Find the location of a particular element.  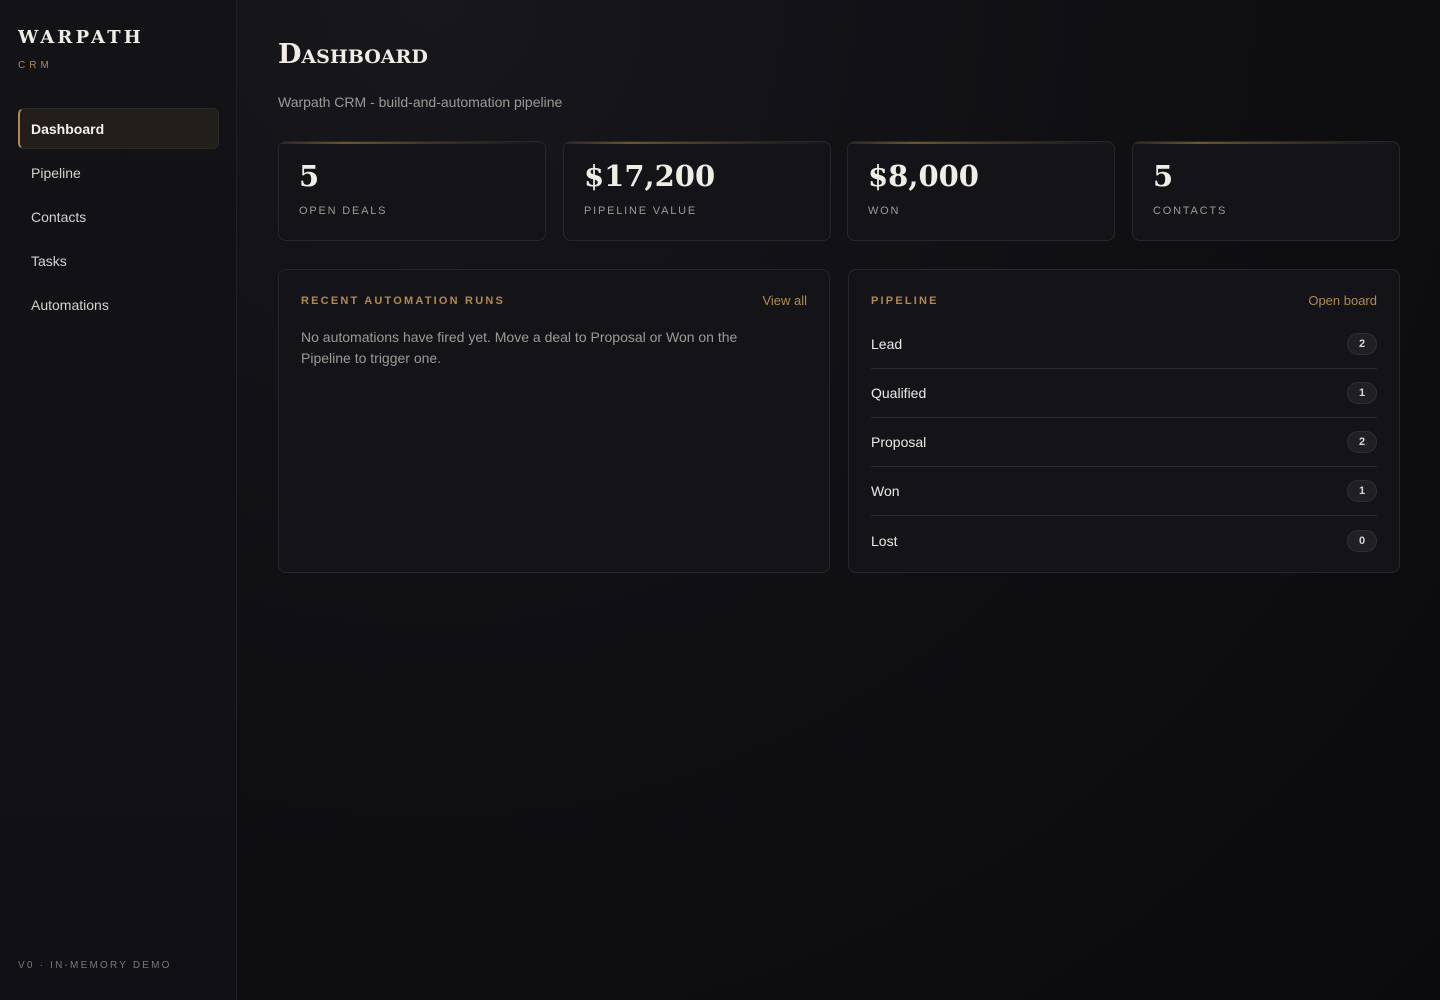

sidebar-item-contacts: Contacts is located at coordinates (118, 216).